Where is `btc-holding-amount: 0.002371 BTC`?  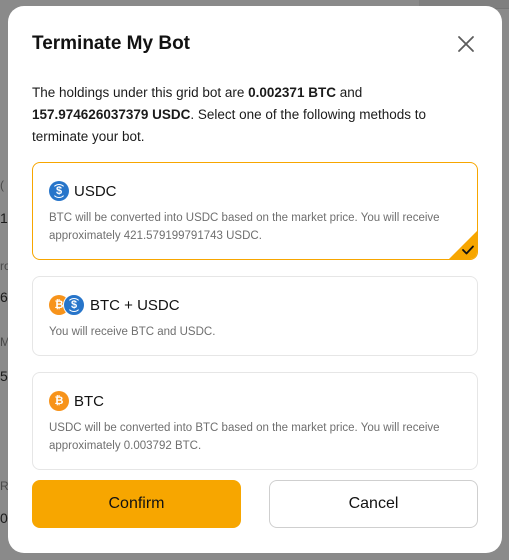
btc-holding-amount: 0.002371 BTC is located at coordinates (292, 92).